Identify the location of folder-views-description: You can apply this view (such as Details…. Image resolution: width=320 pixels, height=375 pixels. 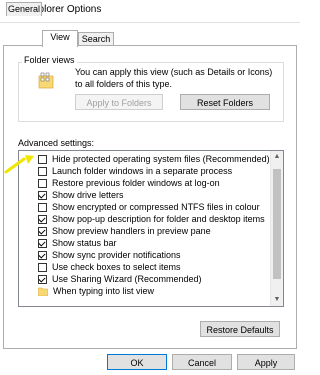
(174, 78).